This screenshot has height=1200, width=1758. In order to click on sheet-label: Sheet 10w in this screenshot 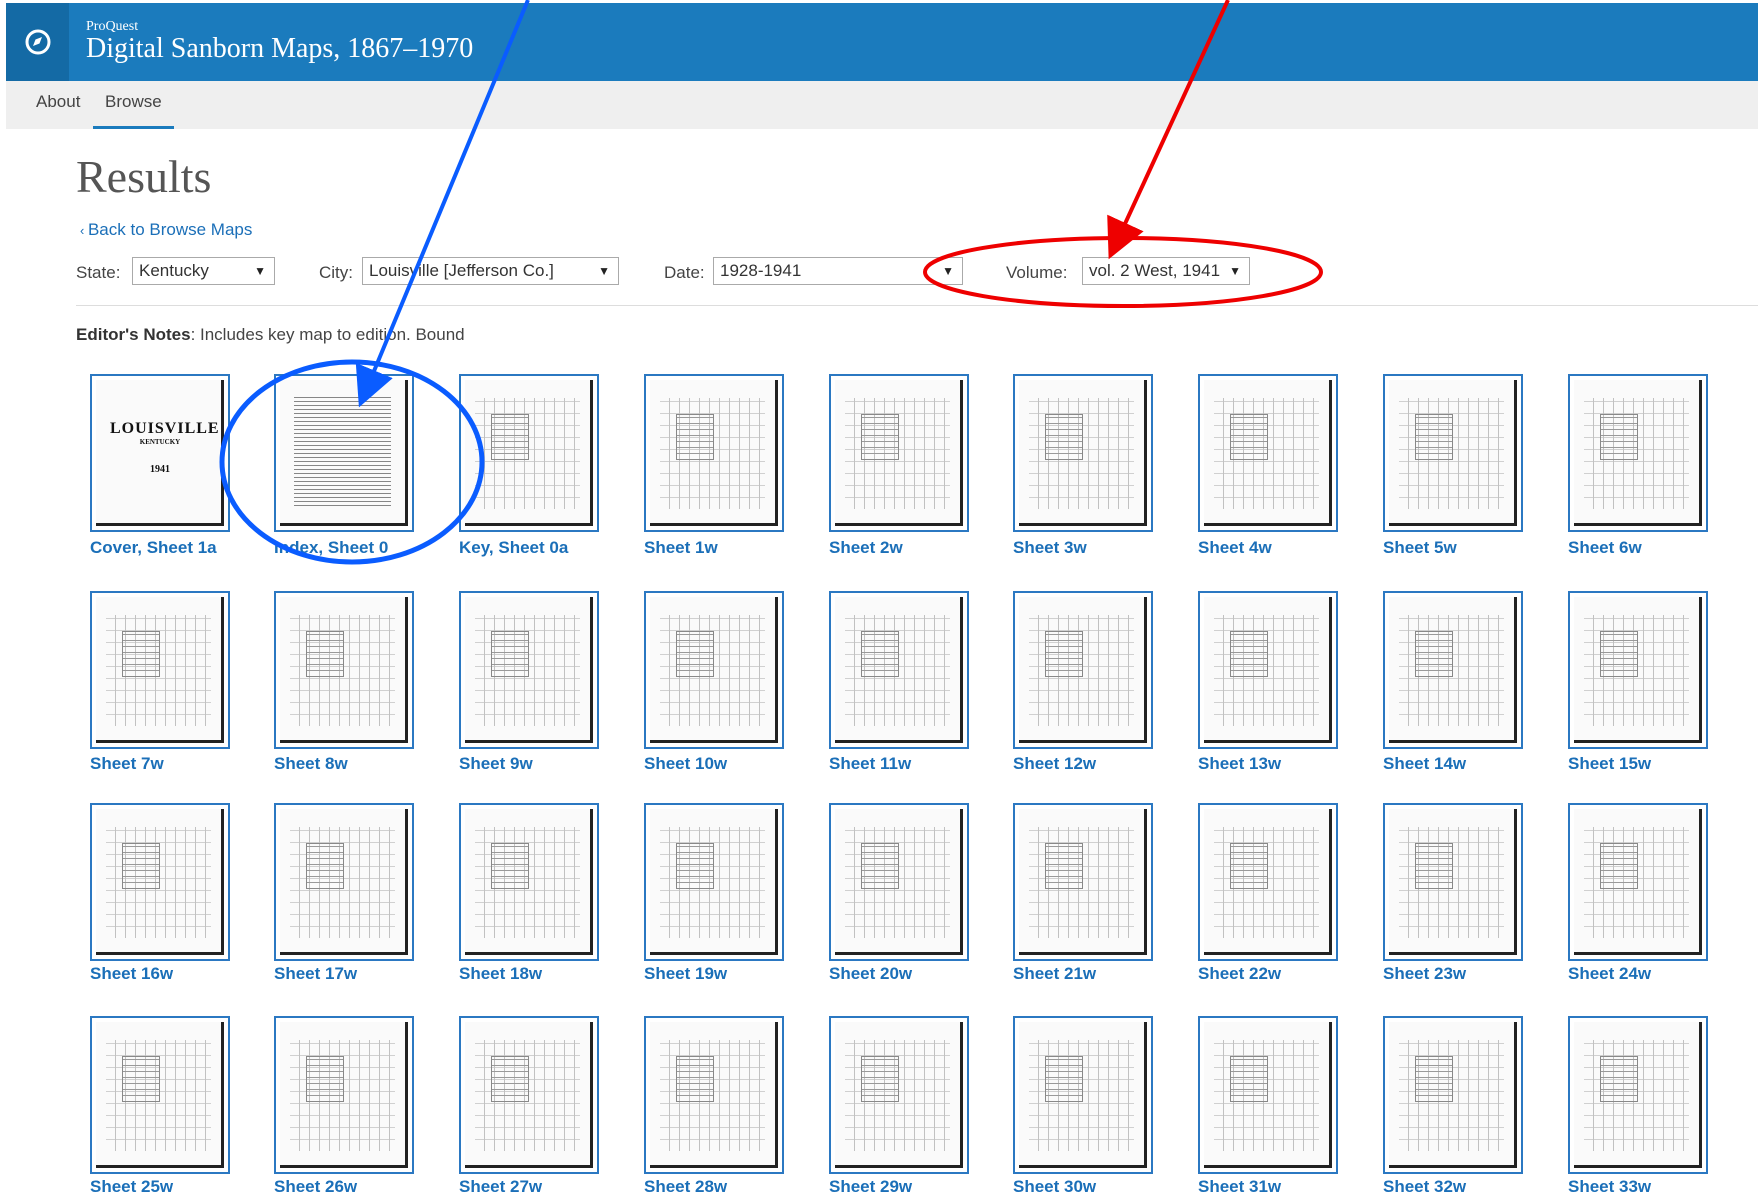, I will do `click(685, 764)`.